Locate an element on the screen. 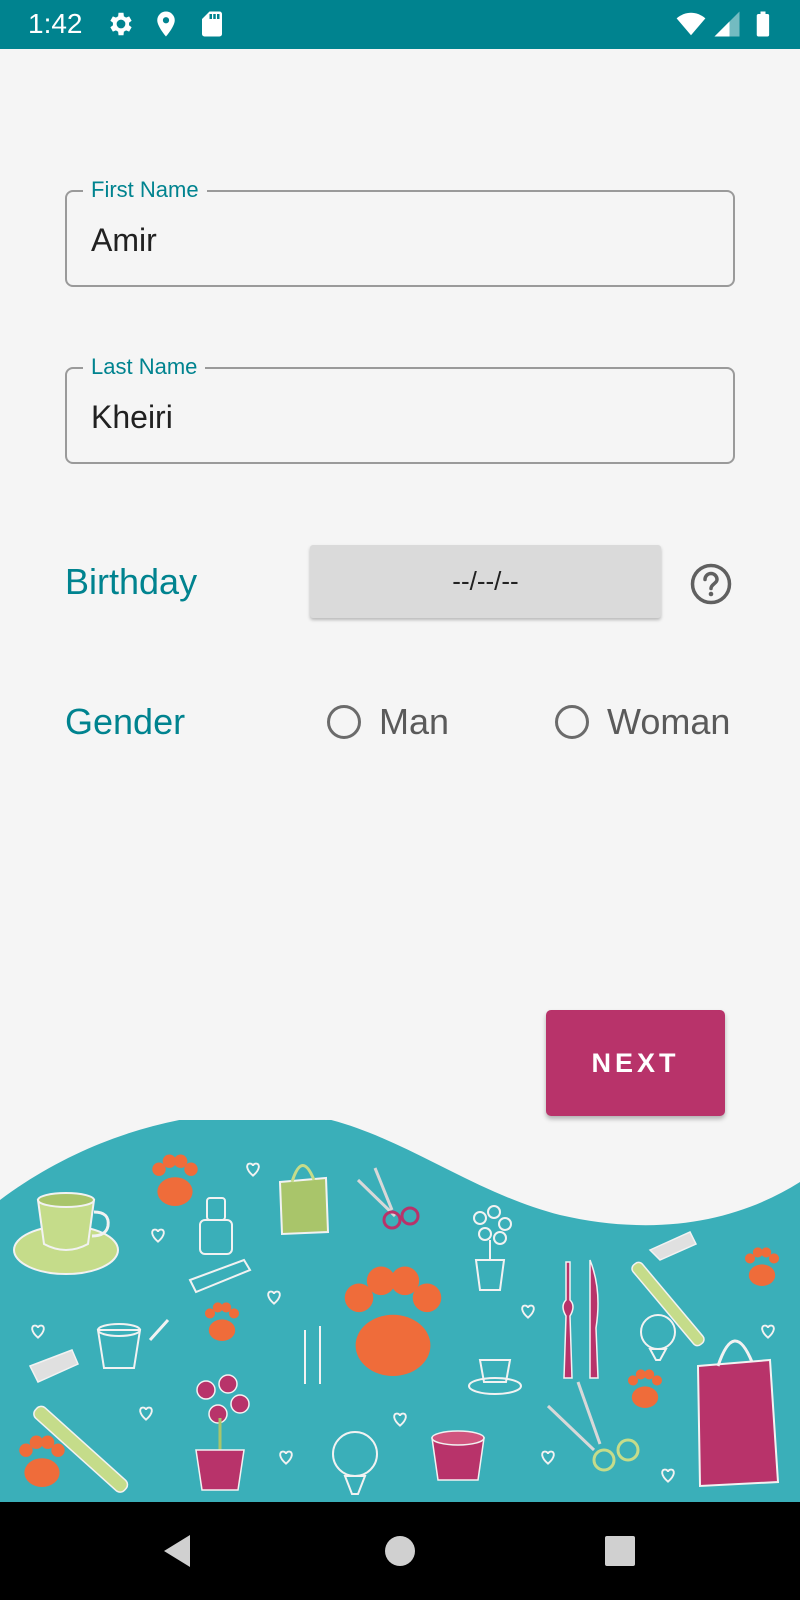 The height and width of the screenshot is (1600, 800). birthday-label: Birthday is located at coordinates (131, 581).